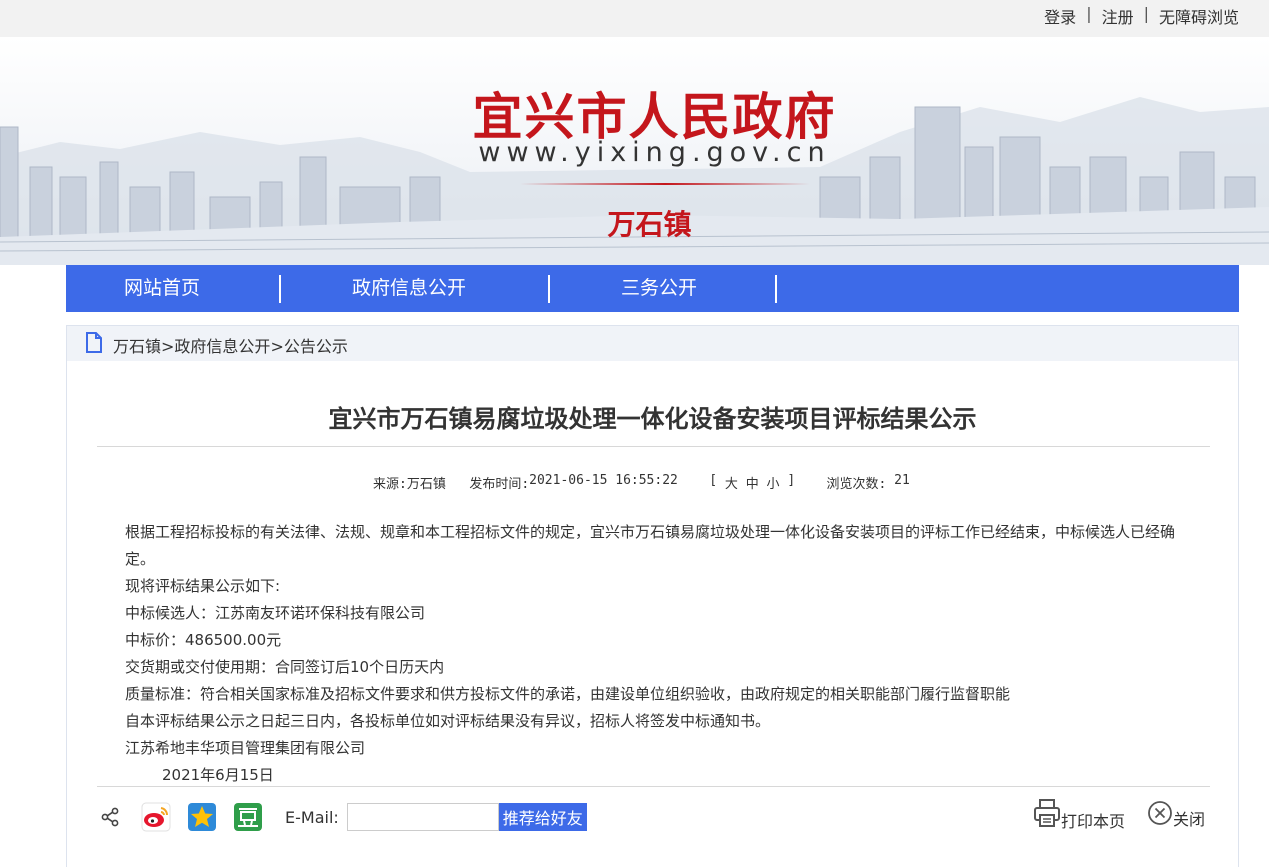  Describe the element at coordinates (542, 817) in the screenshot. I see `recommend-to-friend-button: 推荐给好友` at that location.